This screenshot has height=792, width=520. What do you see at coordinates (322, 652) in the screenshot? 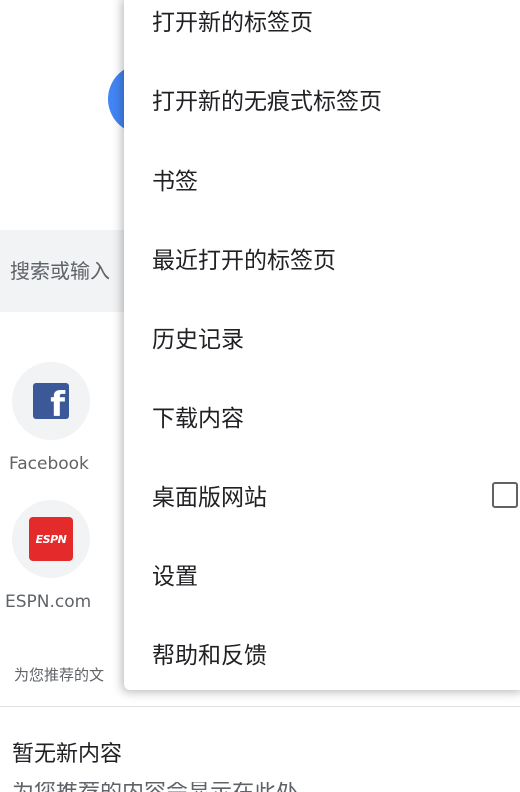
I see `menu-item-help-feedback: 帮助和反馈` at bounding box center [322, 652].